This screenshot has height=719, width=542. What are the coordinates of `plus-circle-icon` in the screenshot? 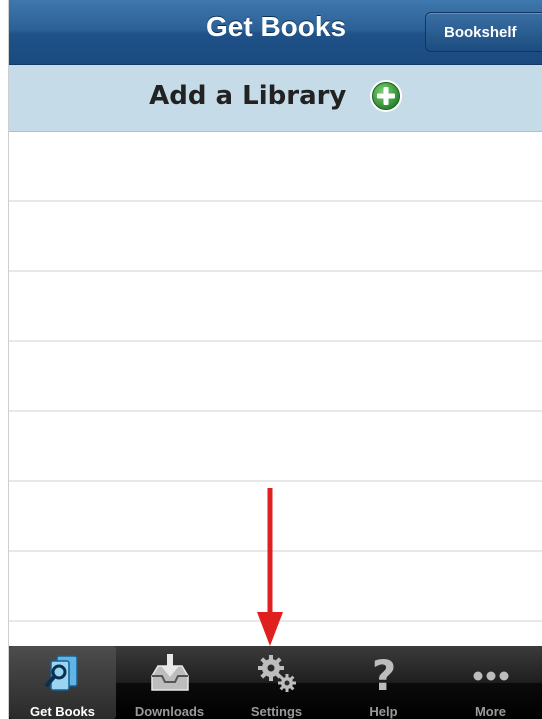 It's located at (386, 96).